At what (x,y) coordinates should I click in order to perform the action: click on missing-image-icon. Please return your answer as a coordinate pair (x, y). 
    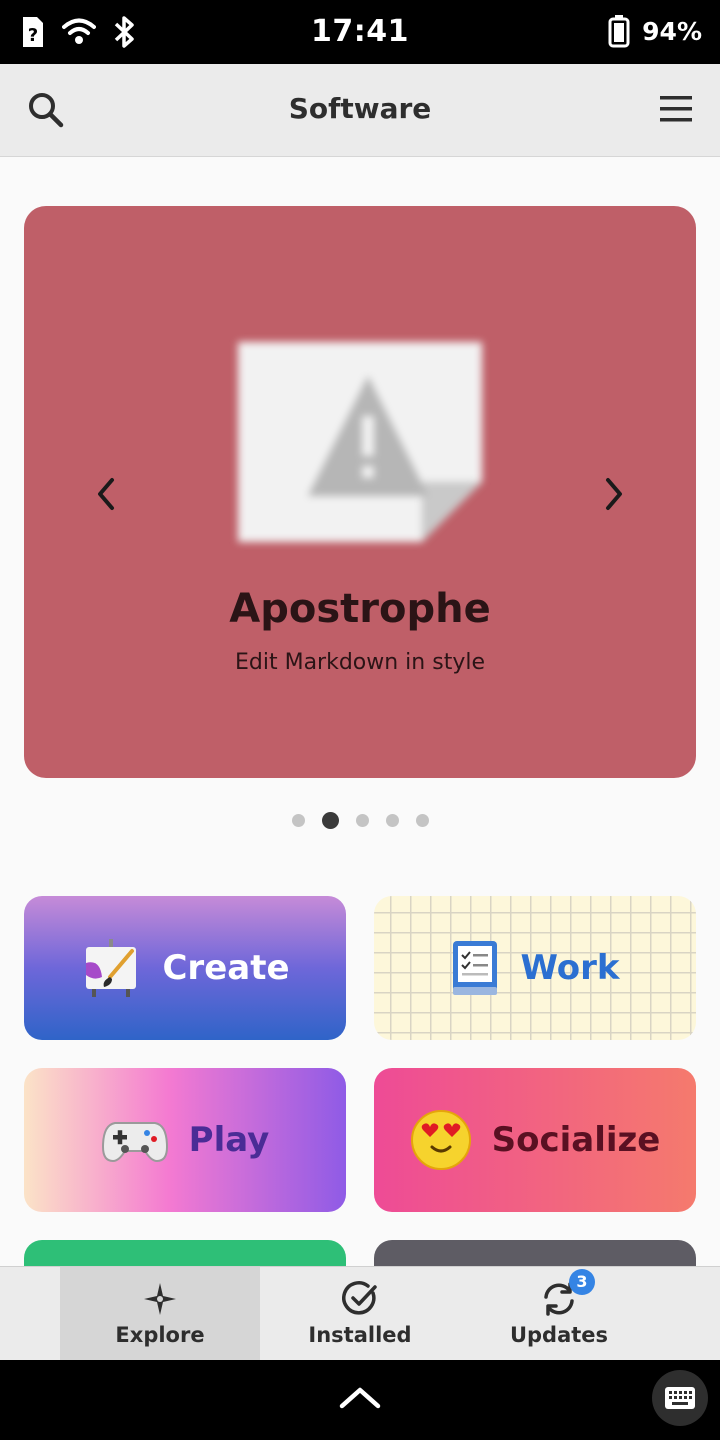
    Looking at the image, I should click on (360, 442).